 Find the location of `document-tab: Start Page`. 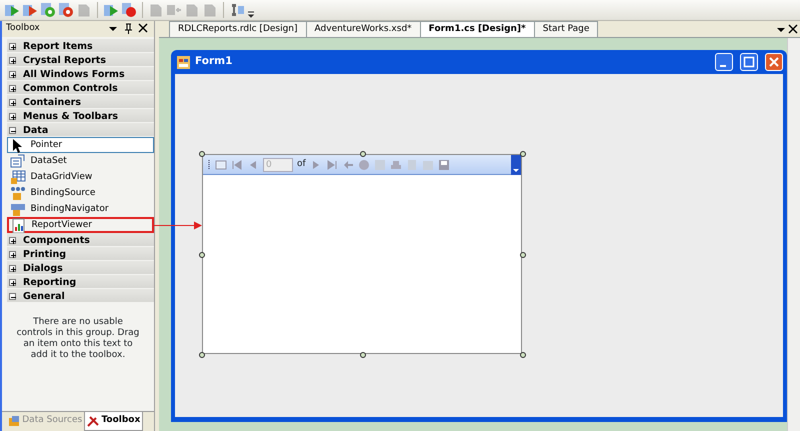

document-tab: Start Page is located at coordinates (566, 29).